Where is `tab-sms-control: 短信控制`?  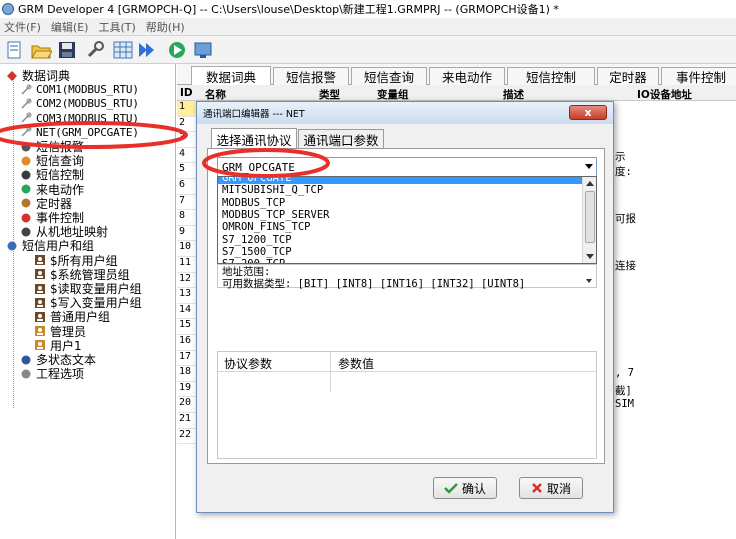 tab-sms-control: 短信控制 is located at coordinates (551, 76).